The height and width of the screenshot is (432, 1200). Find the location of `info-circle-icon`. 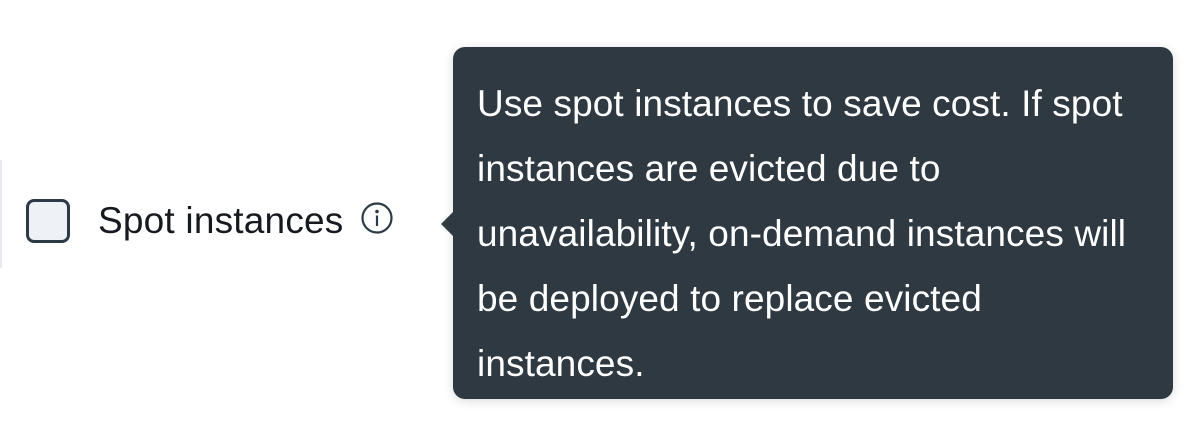

info-circle-icon is located at coordinates (377, 218).